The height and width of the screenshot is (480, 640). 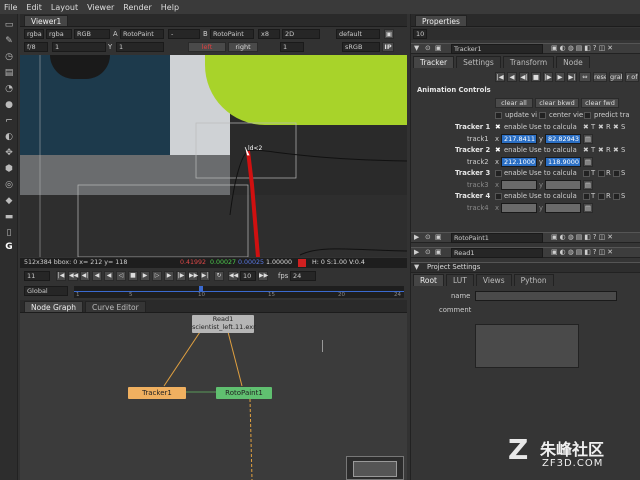 I want to click on tab-curve-editor: Curve Editor, so click(x=115, y=306).